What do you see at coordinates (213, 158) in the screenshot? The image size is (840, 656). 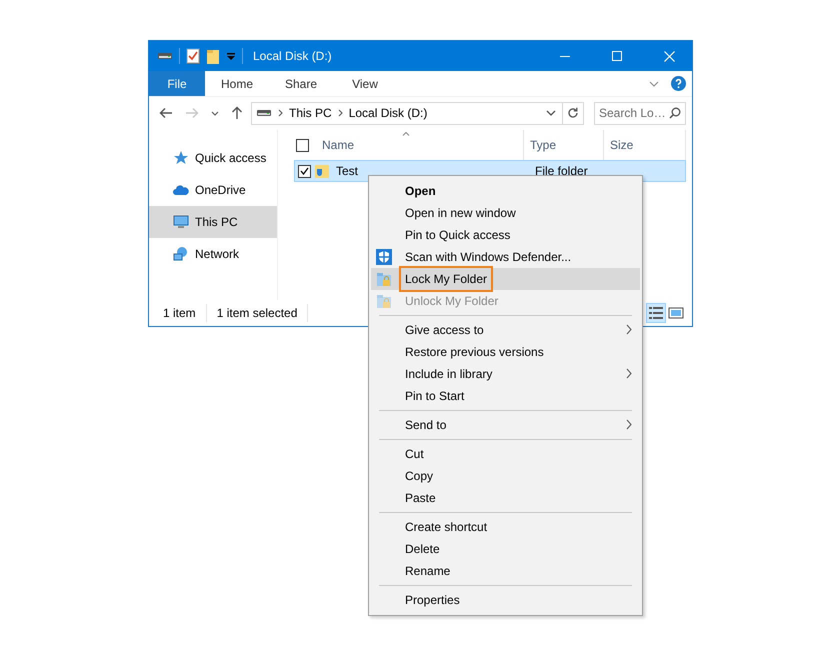 I see `nav-item: Quick access` at bounding box center [213, 158].